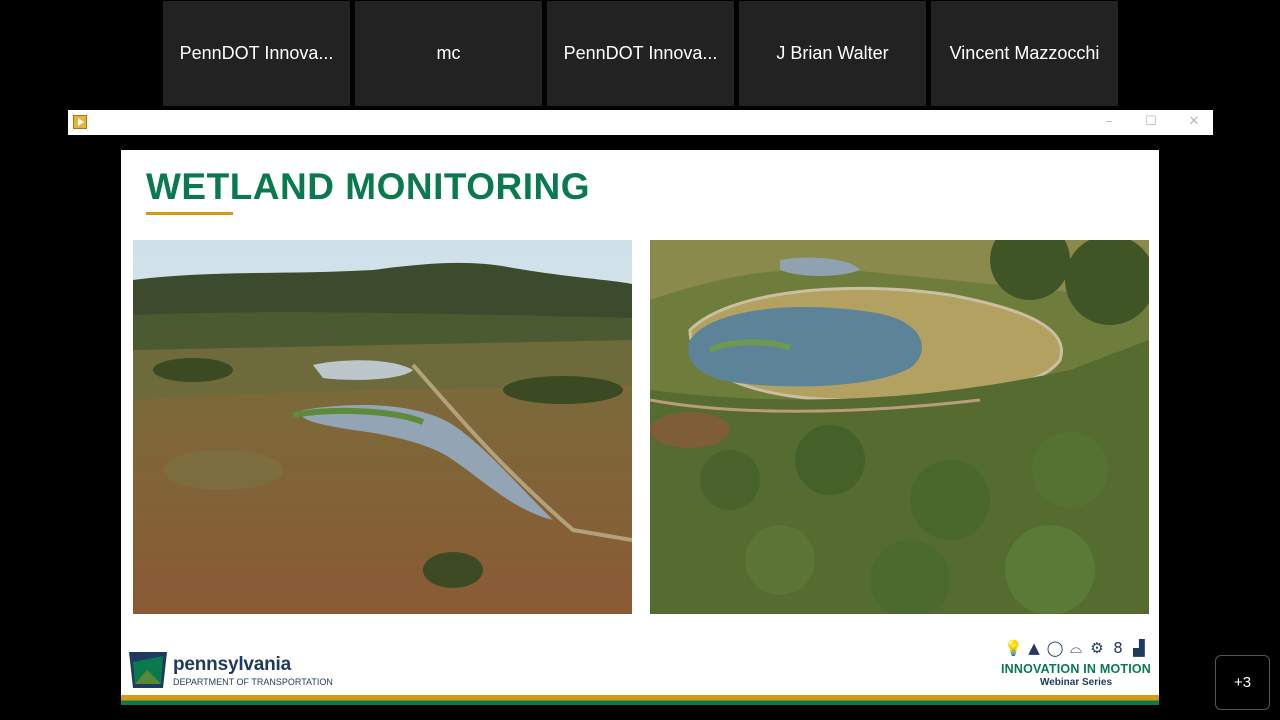 This screenshot has height=720, width=1280. I want to click on maximize-button: ☐, so click(1151, 122).